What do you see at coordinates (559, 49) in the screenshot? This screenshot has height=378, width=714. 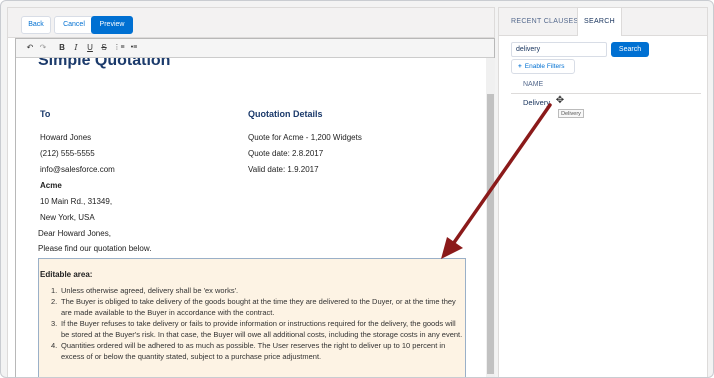 I see `clause-search-input: delivery` at bounding box center [559, 49].